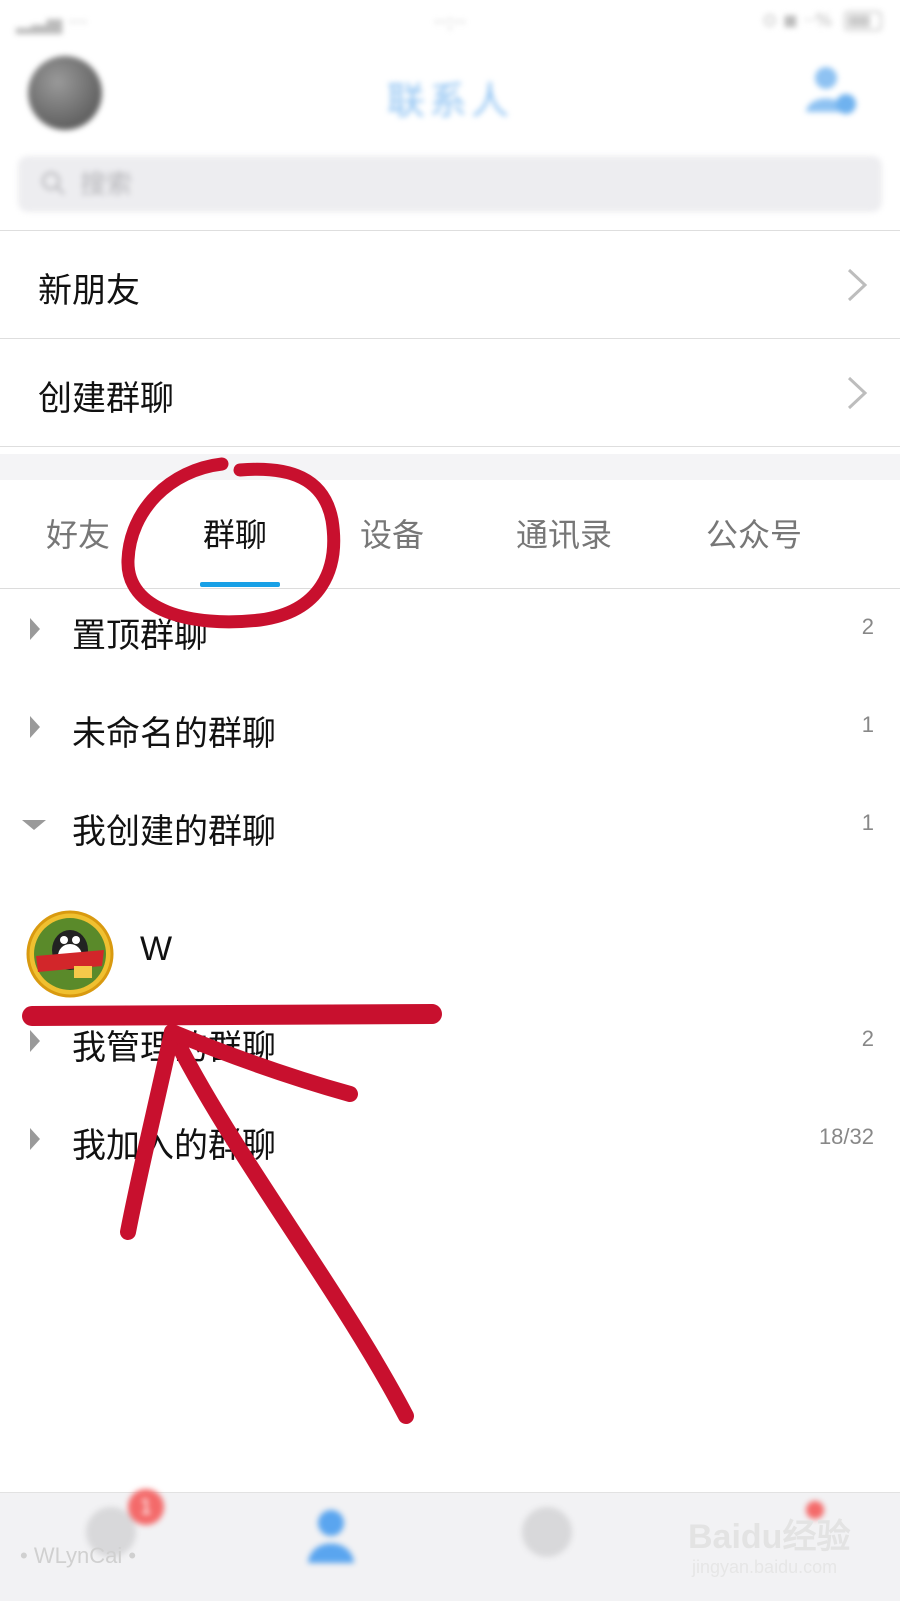 Image resolution: width=900 pixels, height=1601 pixels. Describe the element at coordinates (174, 734) in the screenshot. I see `group-category-label: 未命名的群聊` at that location.